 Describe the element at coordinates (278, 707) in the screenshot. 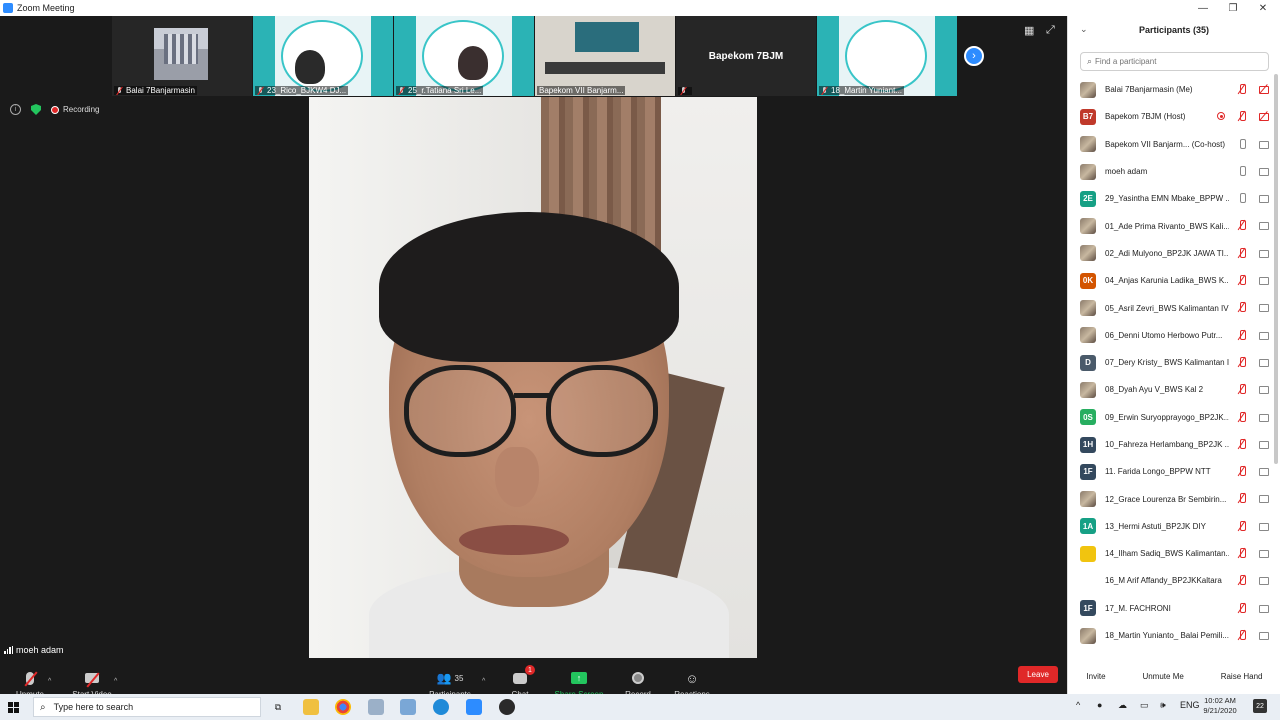

I see `task-view-icon: ⧉` at that location.